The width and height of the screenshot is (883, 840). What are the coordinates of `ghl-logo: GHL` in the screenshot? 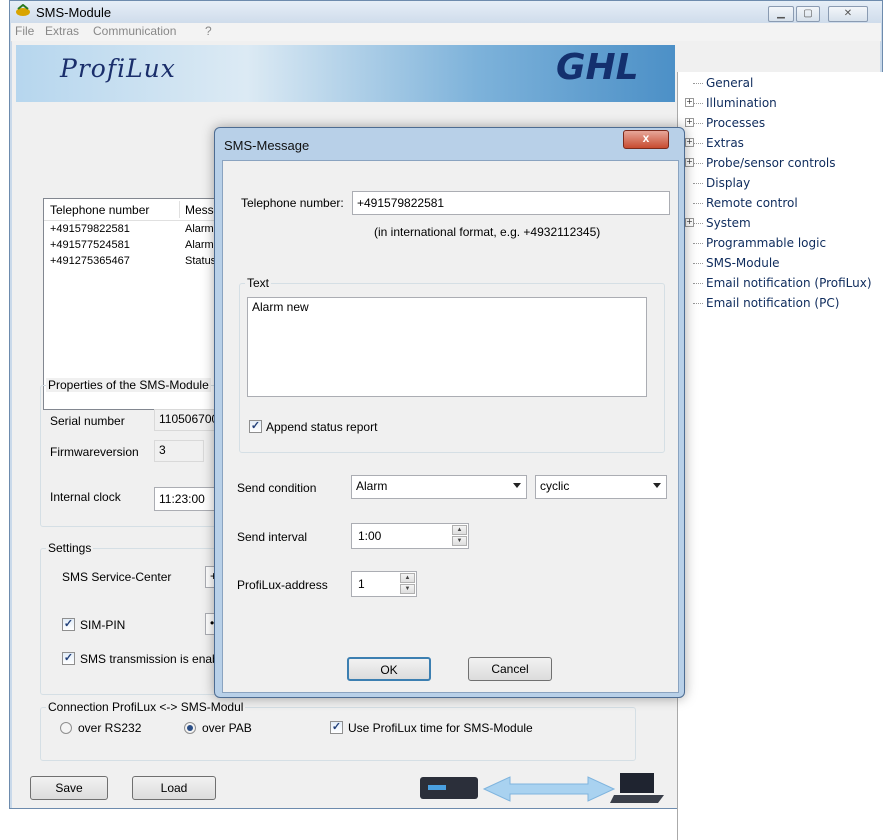 It's located at (597, 67).